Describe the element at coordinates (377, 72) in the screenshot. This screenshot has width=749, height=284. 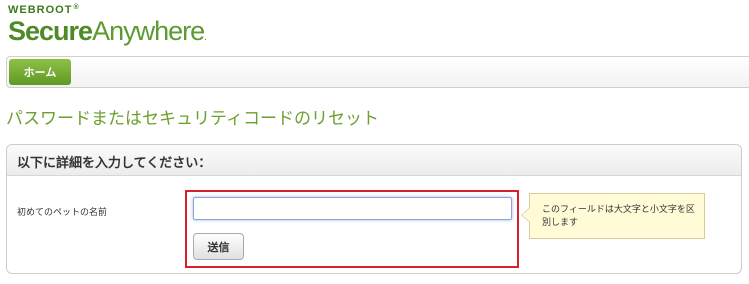
I see `nav-bar: ホーム` at that location.